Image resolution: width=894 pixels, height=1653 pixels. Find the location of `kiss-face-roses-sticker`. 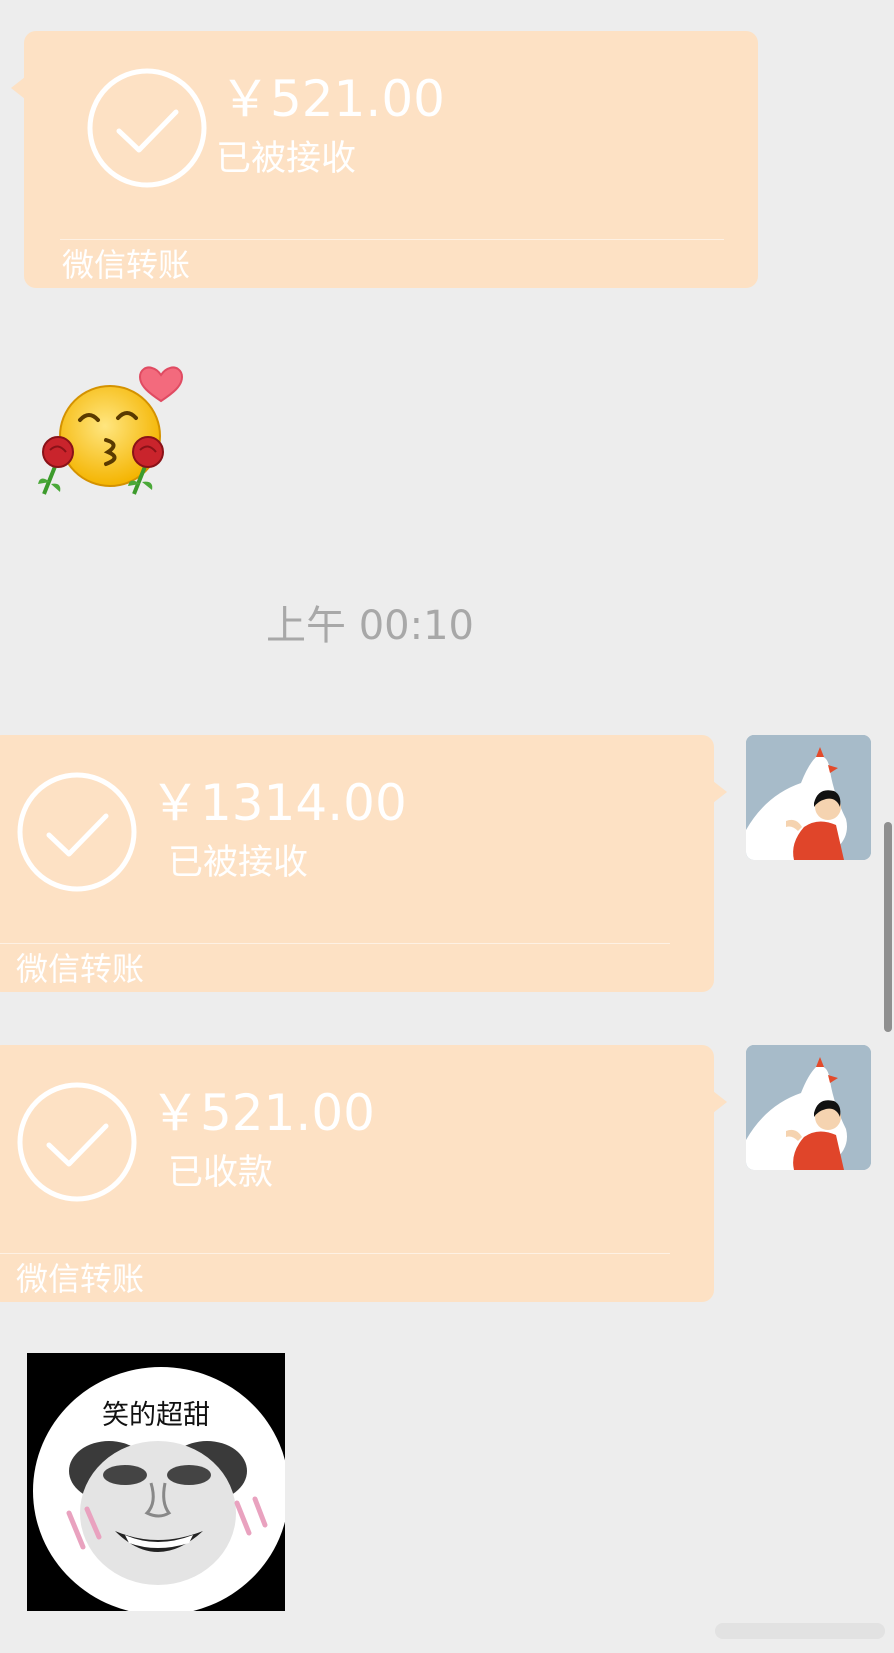

kiss-face-roses-sticker is located at coordinates (111, 434).